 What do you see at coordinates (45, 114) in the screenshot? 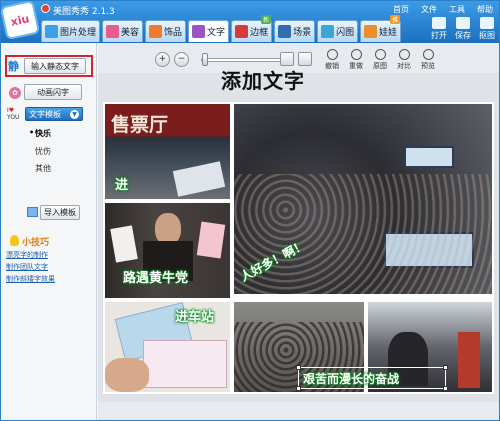
I see `template-label: 文字模板` at bounding box center [45, 114].